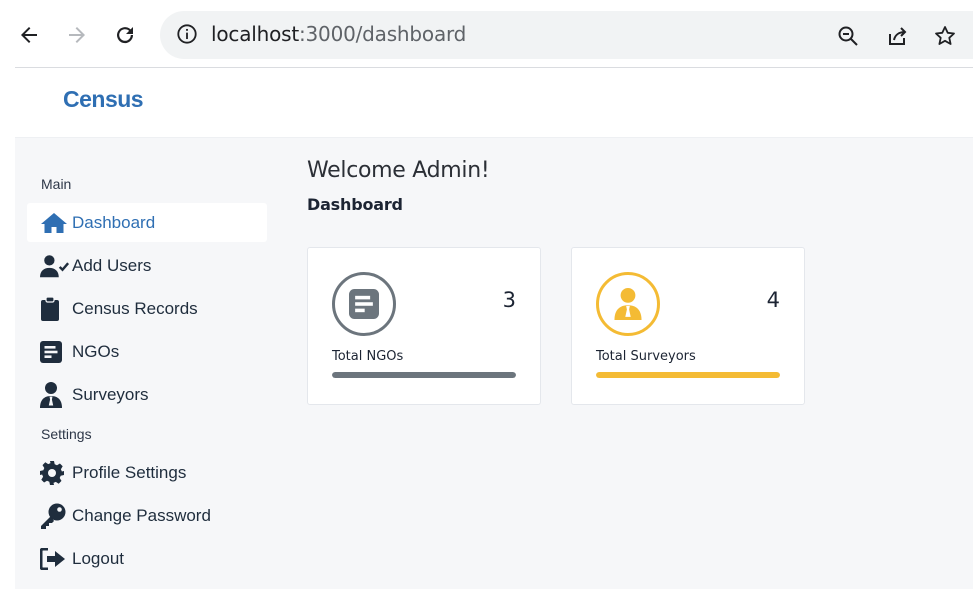 The height and width of the screenshot is (589, 973). I want to click on brand-logo: Census, so click(103, 99).